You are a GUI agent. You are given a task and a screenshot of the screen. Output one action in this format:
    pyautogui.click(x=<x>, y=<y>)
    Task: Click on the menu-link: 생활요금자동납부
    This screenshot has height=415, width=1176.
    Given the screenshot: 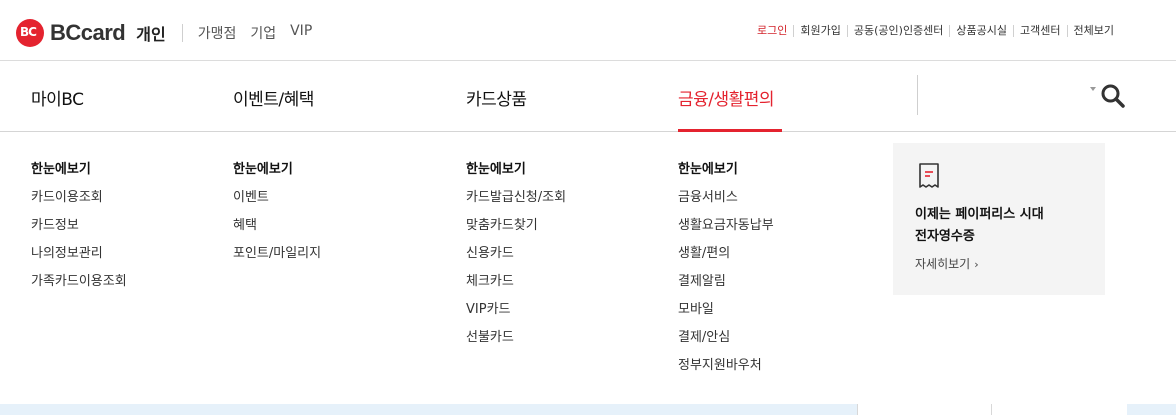 What is the action you would take?
    pyautogui.click(x=726, y=230)
    